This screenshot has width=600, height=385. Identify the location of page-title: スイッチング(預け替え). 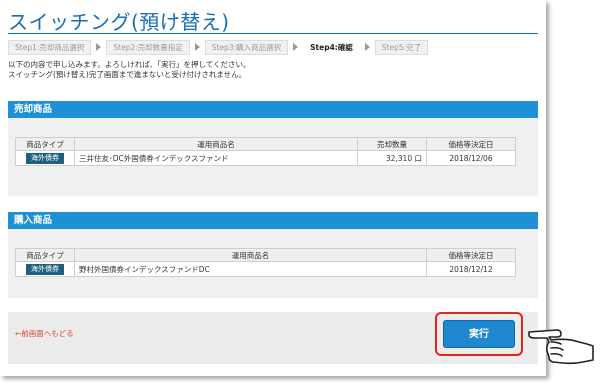
(119, 22).